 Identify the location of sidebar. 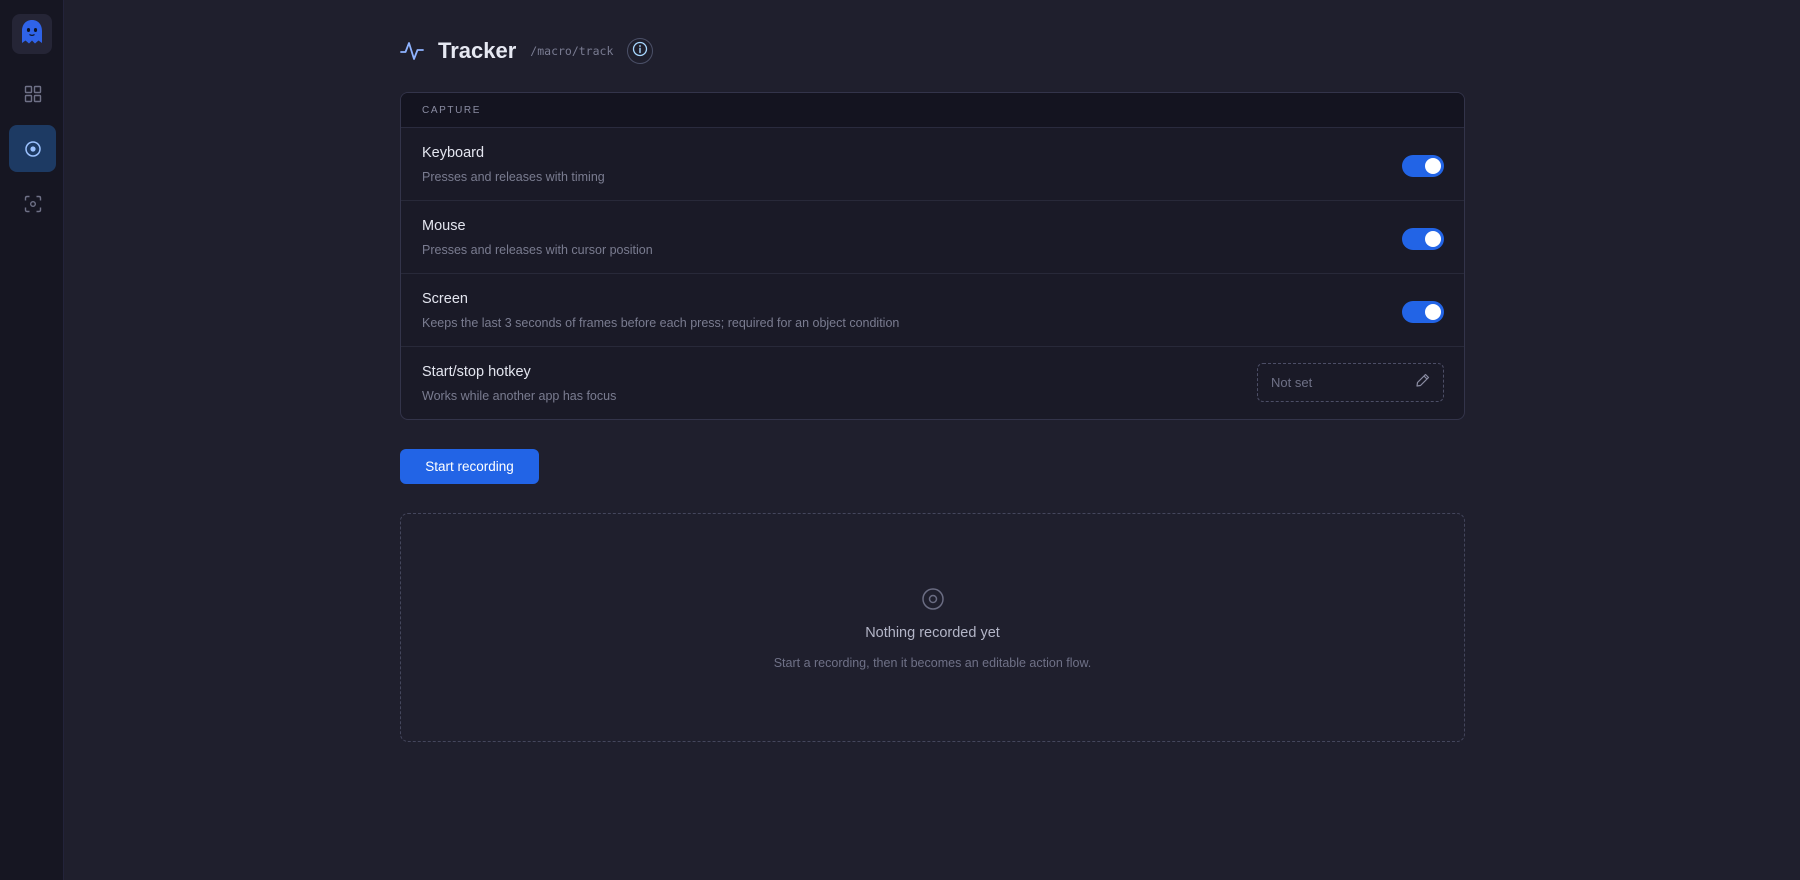
(32, 440).